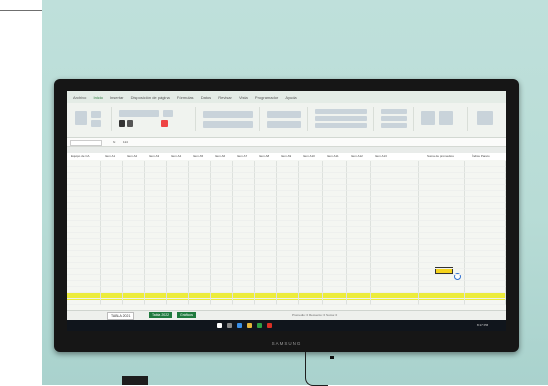 Image resolution: width=548 pixels, height=386 pixels. What do you see at coordinates (249, 325) in the screenshot?
I see `folder-icon` at bounding box center [249, 325].